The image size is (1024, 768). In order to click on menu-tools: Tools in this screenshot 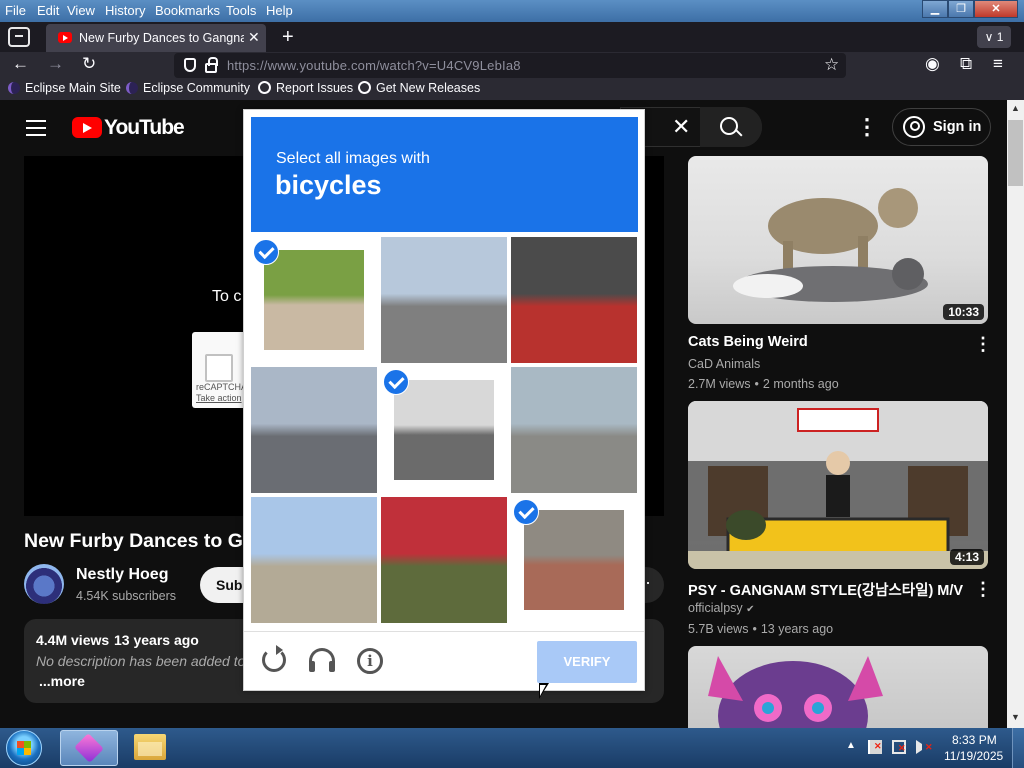, I will do `click(241, 10)`.